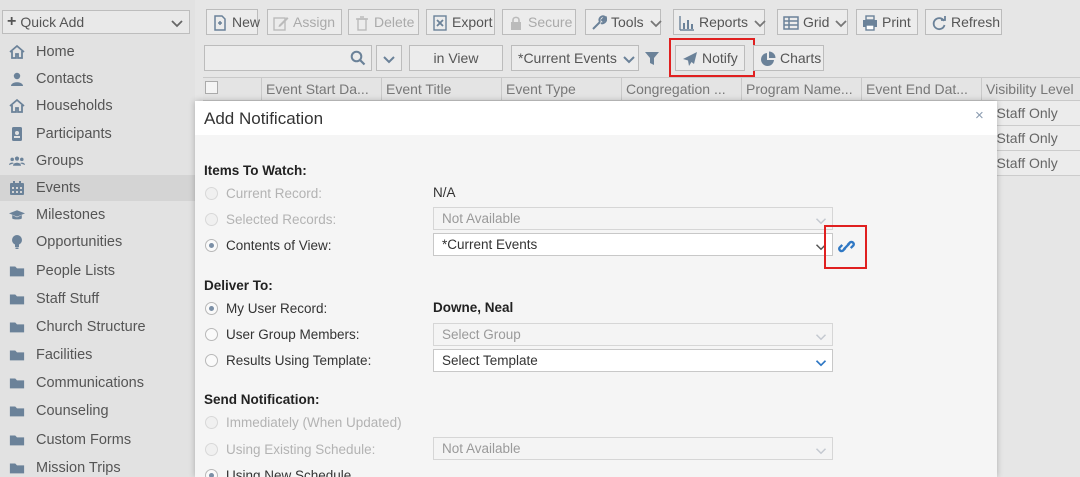 The height and width of the screenshot is (477, 1080). I want to click on tools-label: Tools, so click(627, 22).